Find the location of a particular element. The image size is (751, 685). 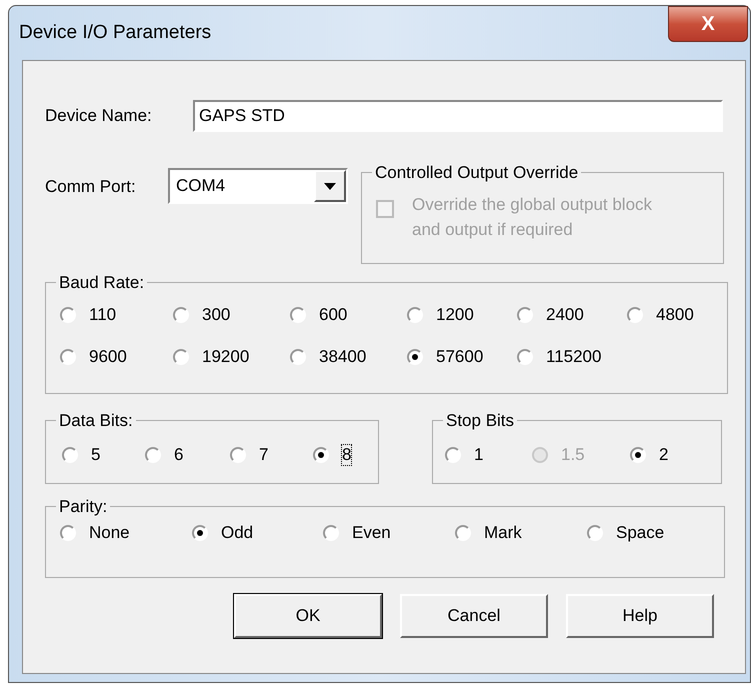

radio-label: 8 is located at coordinates (346, 455).